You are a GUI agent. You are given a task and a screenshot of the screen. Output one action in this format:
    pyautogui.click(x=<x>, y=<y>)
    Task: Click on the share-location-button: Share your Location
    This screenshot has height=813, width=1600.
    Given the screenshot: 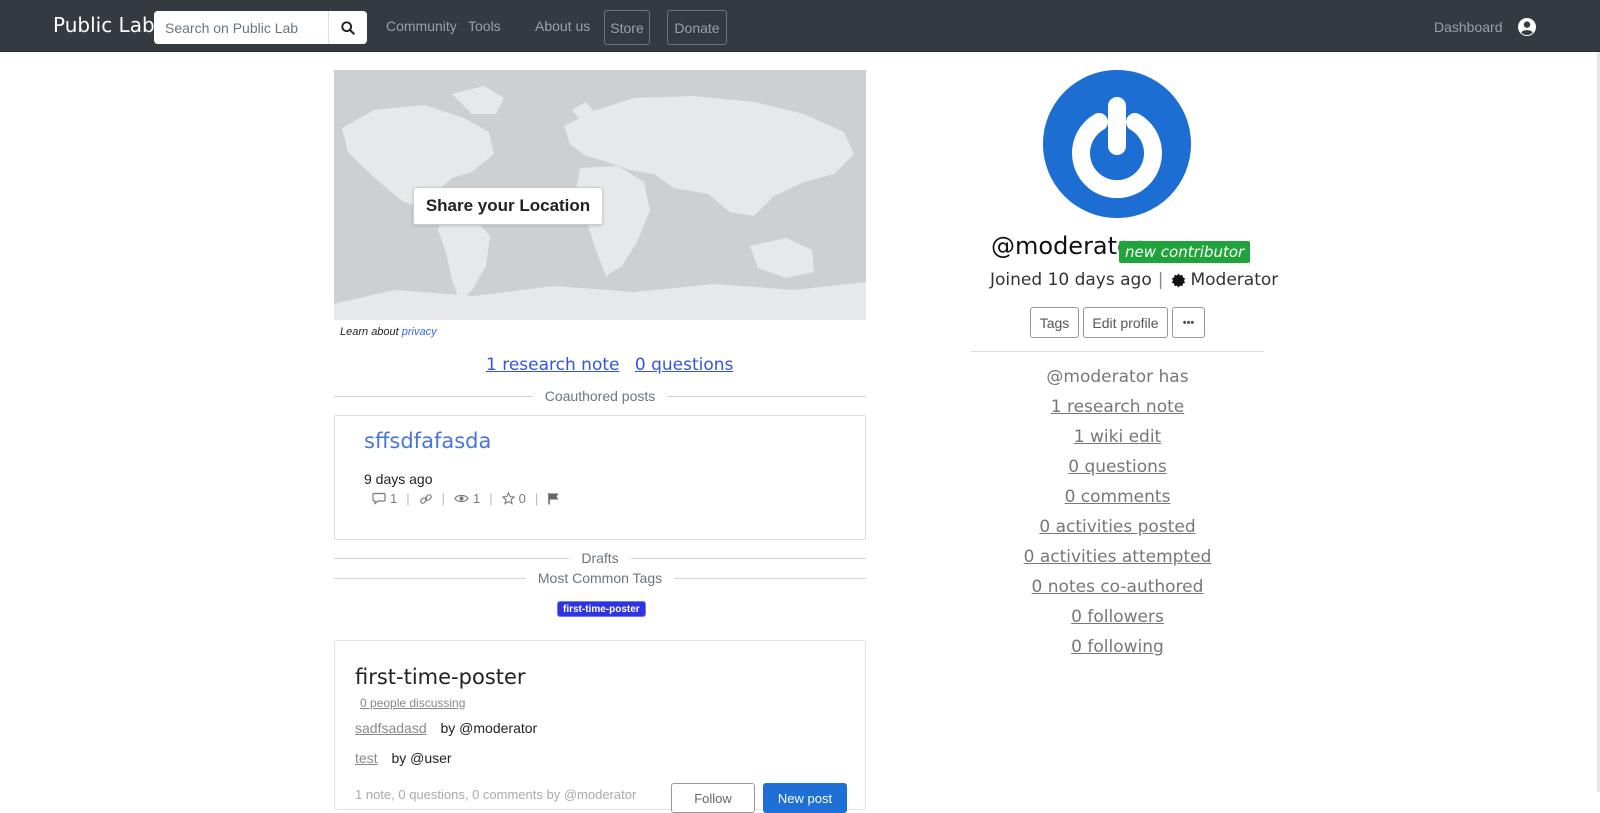 What is the action you would take?
    pyautogui.click(x=508, y=206)
    